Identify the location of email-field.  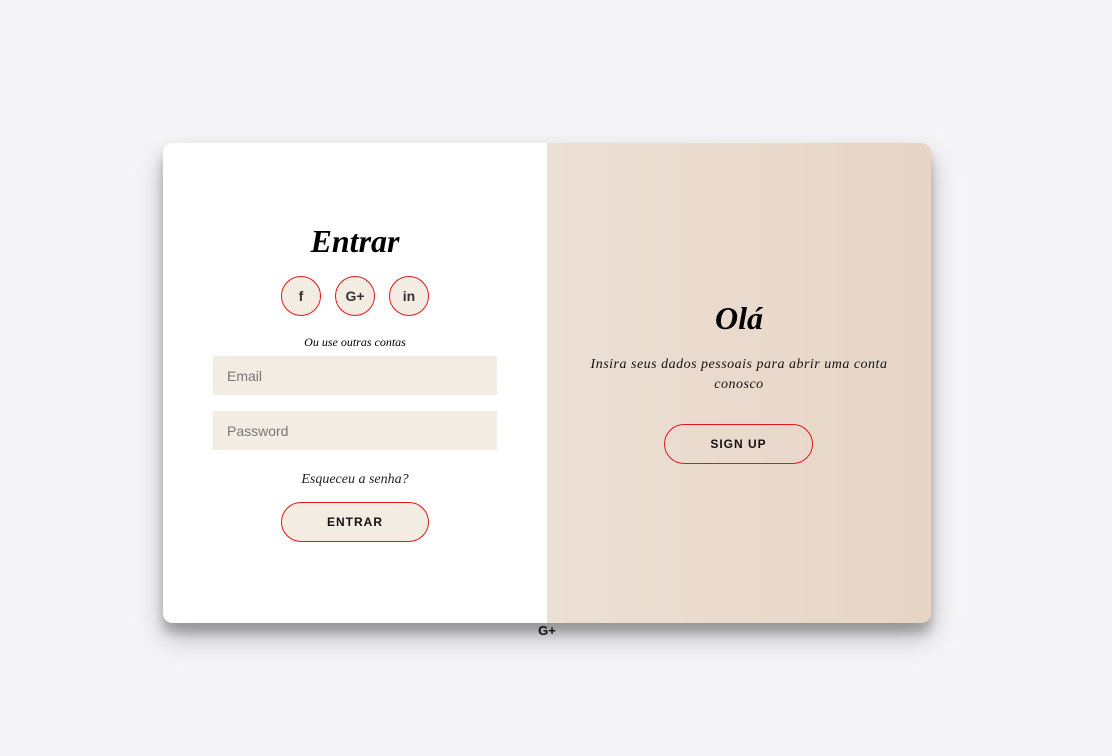
(355, 375).